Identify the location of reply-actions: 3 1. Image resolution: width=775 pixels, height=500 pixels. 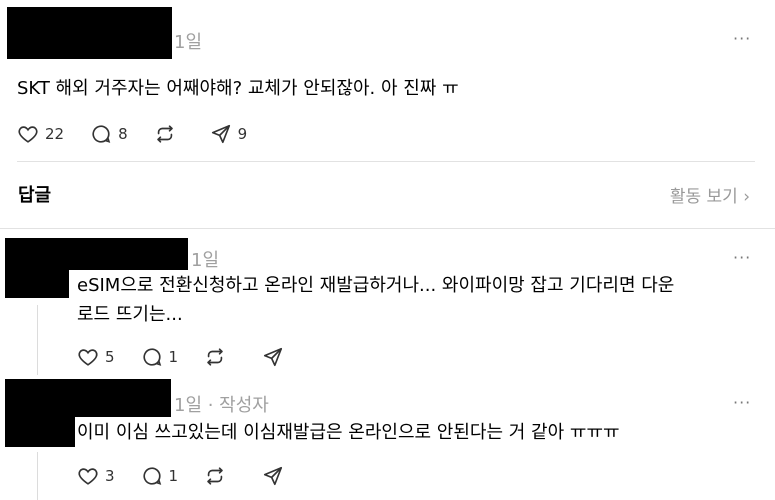
(193, 476).